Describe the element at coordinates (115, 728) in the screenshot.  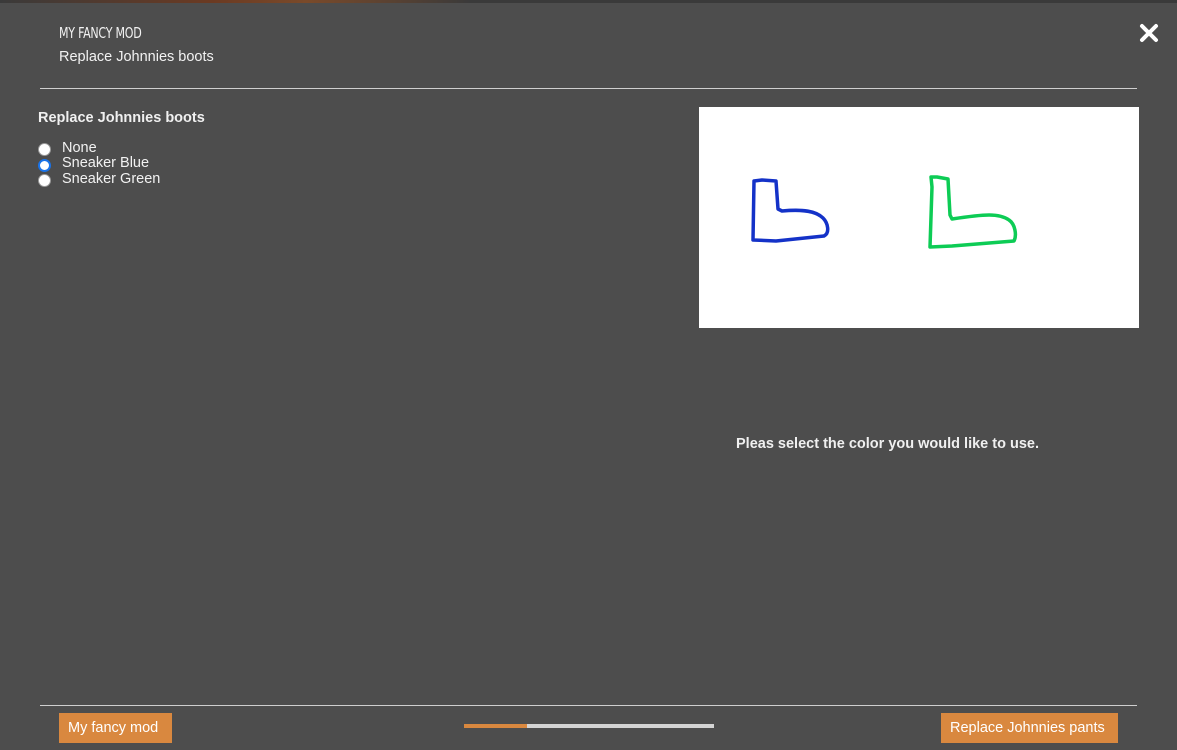
I see `previous-step-button: My fancy mod` at that location.